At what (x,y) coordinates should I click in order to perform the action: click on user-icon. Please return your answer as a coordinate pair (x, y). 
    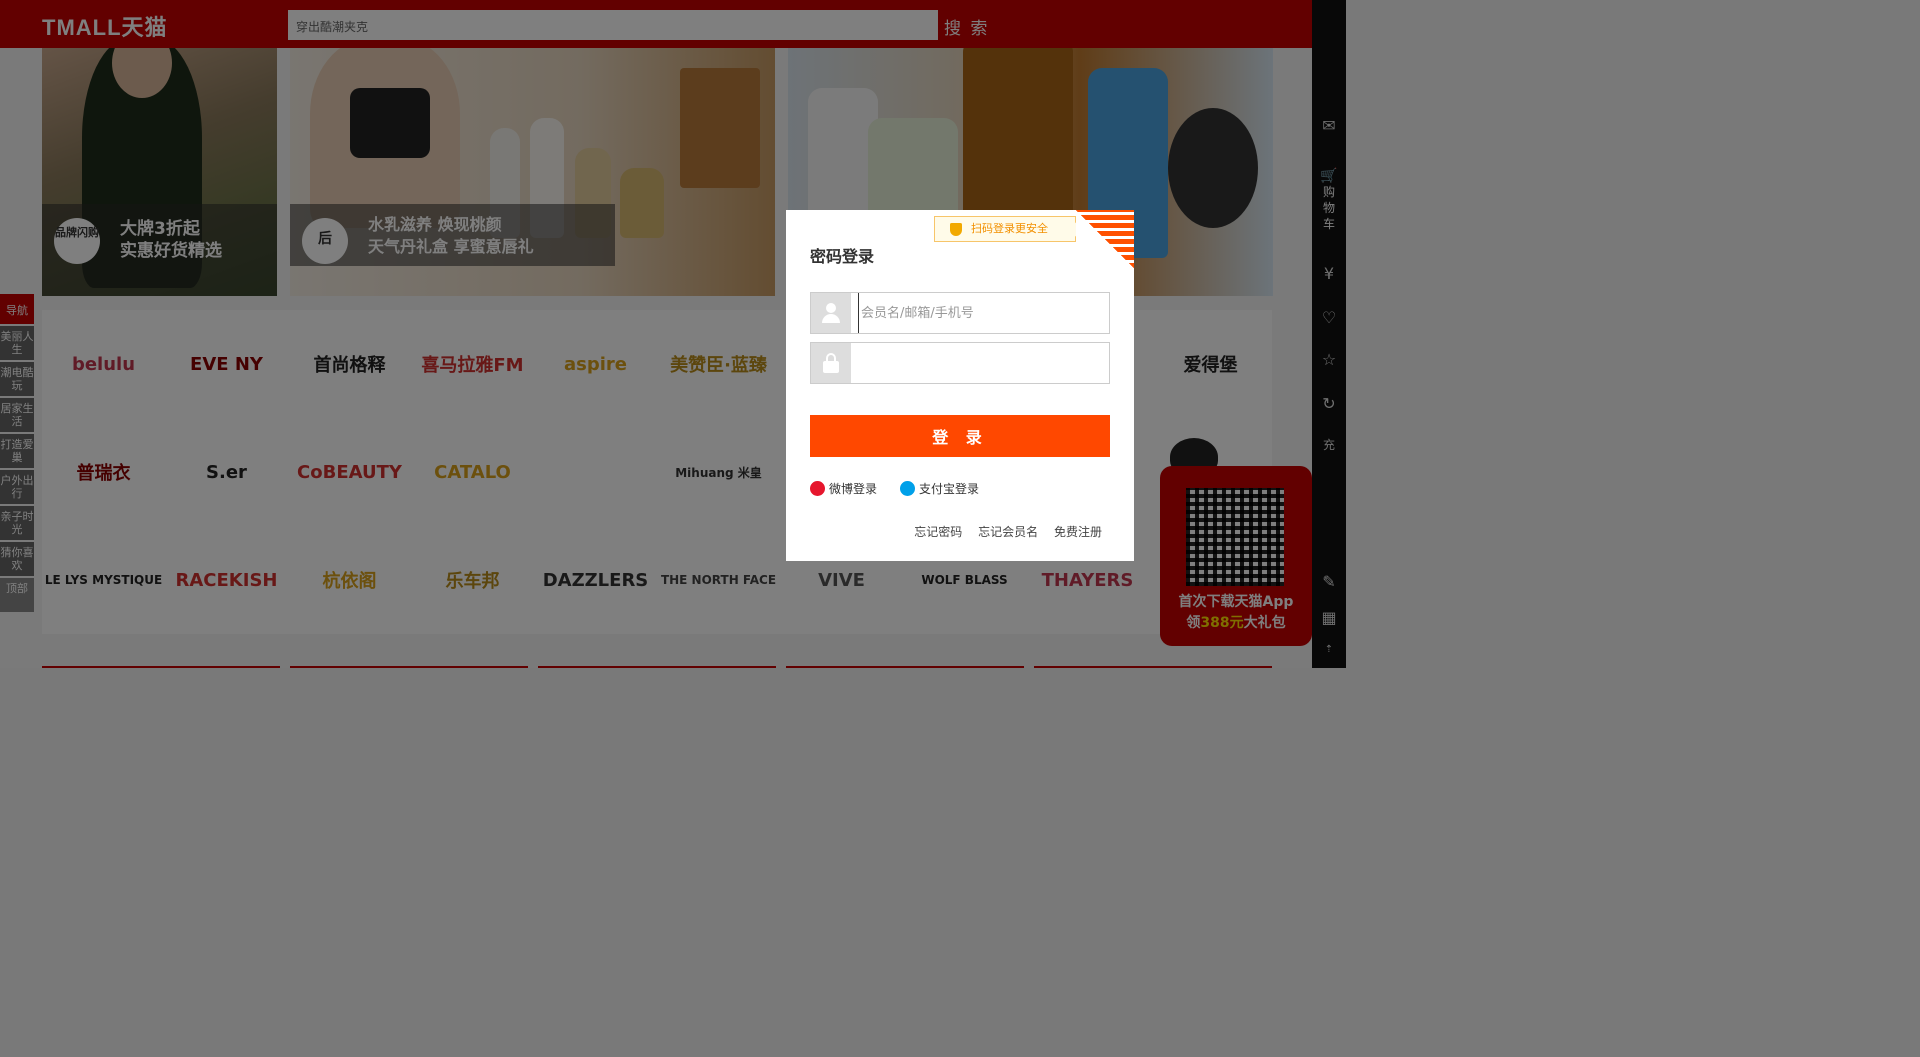
    Looking at the image, I should click on (831, 313).